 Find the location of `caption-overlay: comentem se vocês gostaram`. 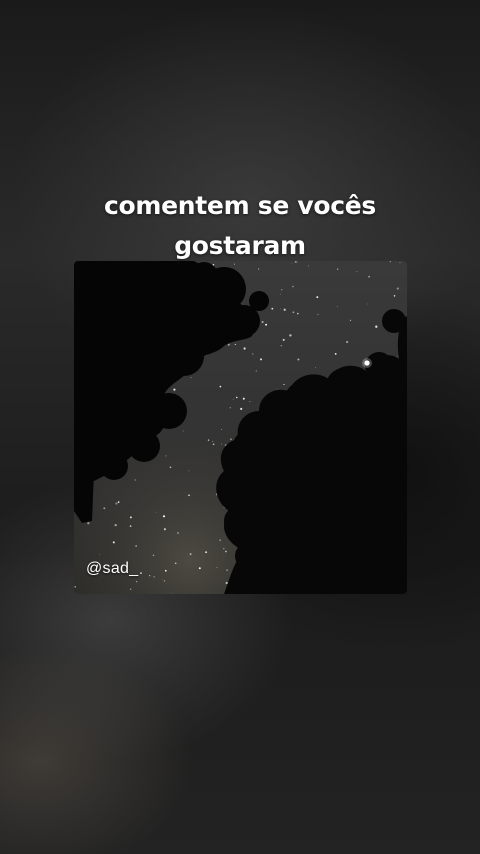

caption-overlay: comentem se vocês gostaram is located at coordinates (240, 226).